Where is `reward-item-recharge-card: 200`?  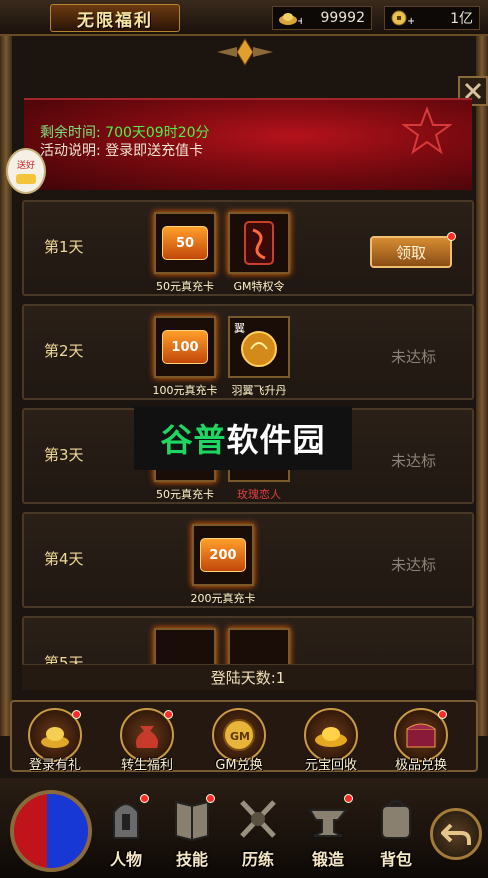 reward-item-recharge-card: 200 is located at coordinates (223, 555).